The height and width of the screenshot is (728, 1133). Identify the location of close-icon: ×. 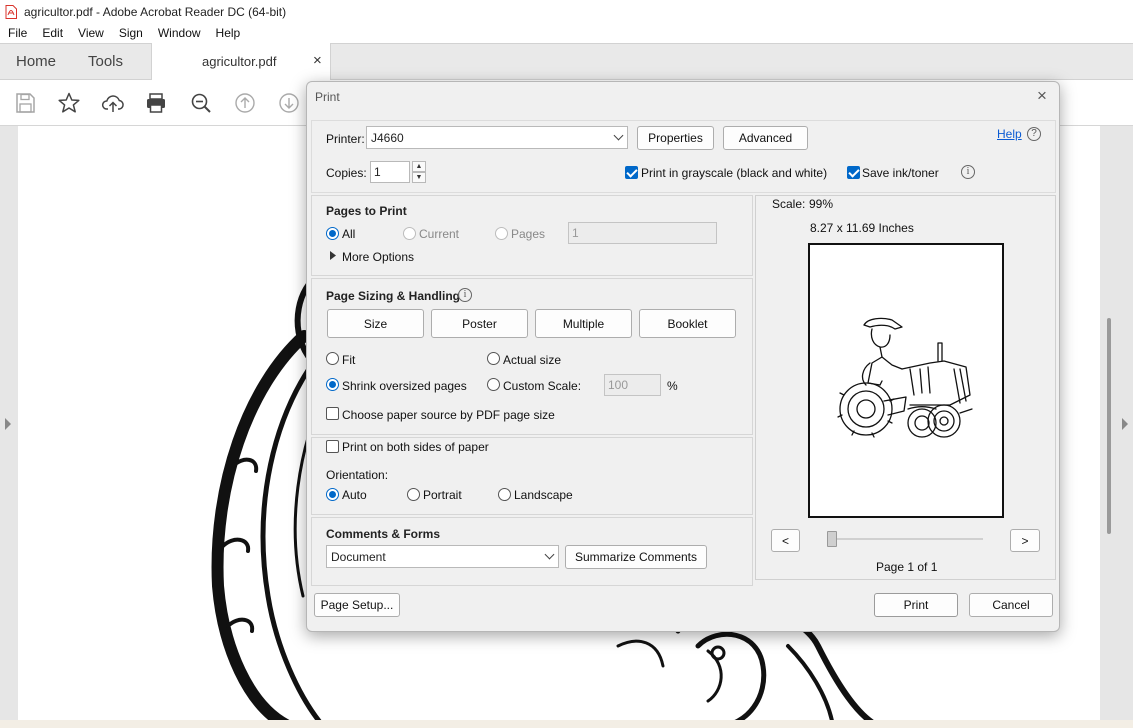
(1042, 96).